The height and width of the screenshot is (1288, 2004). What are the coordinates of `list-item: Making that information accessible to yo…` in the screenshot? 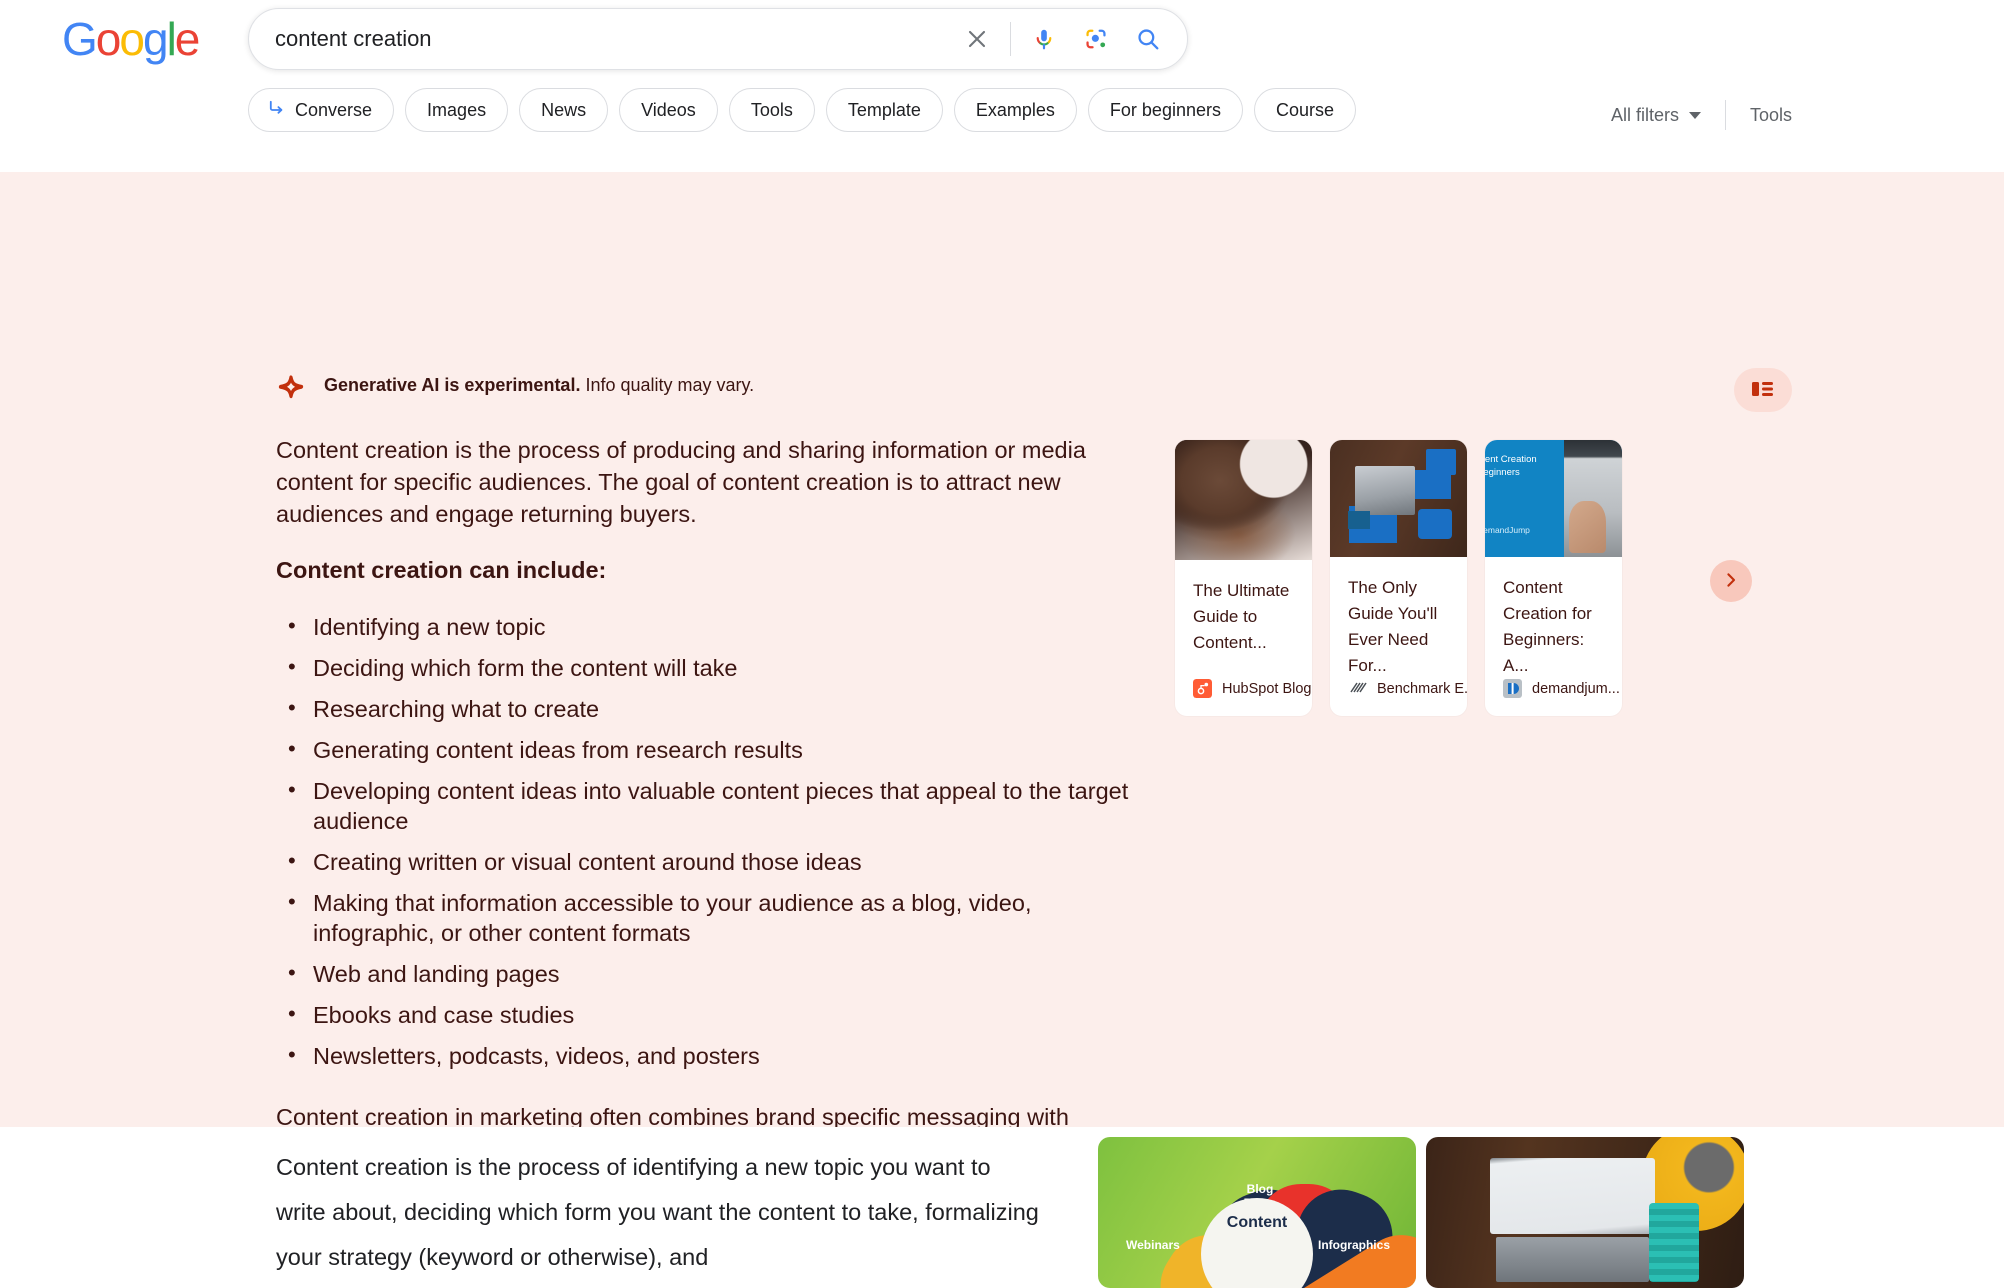 It's located at (706, 917).